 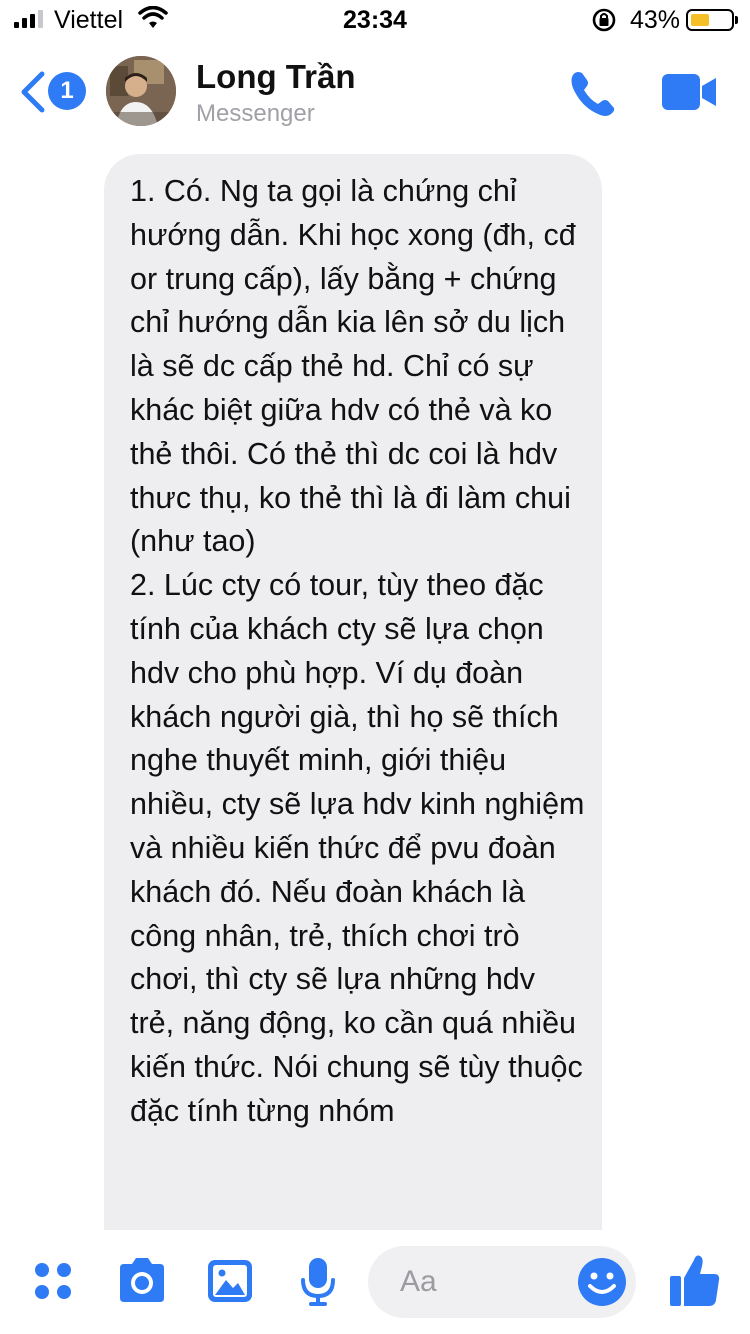 I want to click on chevron-left-icon, so click(x=33, y=92).